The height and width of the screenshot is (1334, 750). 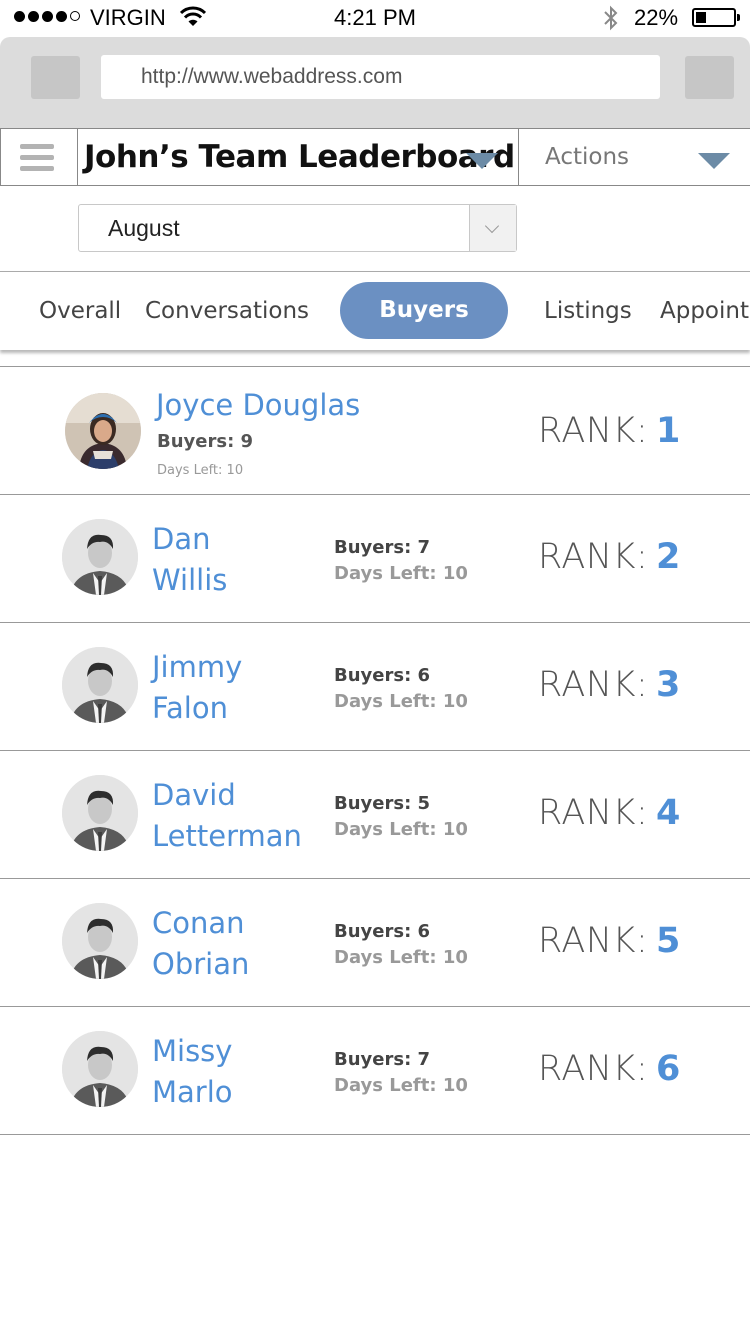 What do you see at coordinates (668, 557) in the screenshot?
I see `rank-value: 2` at bounding box center [668, 557].